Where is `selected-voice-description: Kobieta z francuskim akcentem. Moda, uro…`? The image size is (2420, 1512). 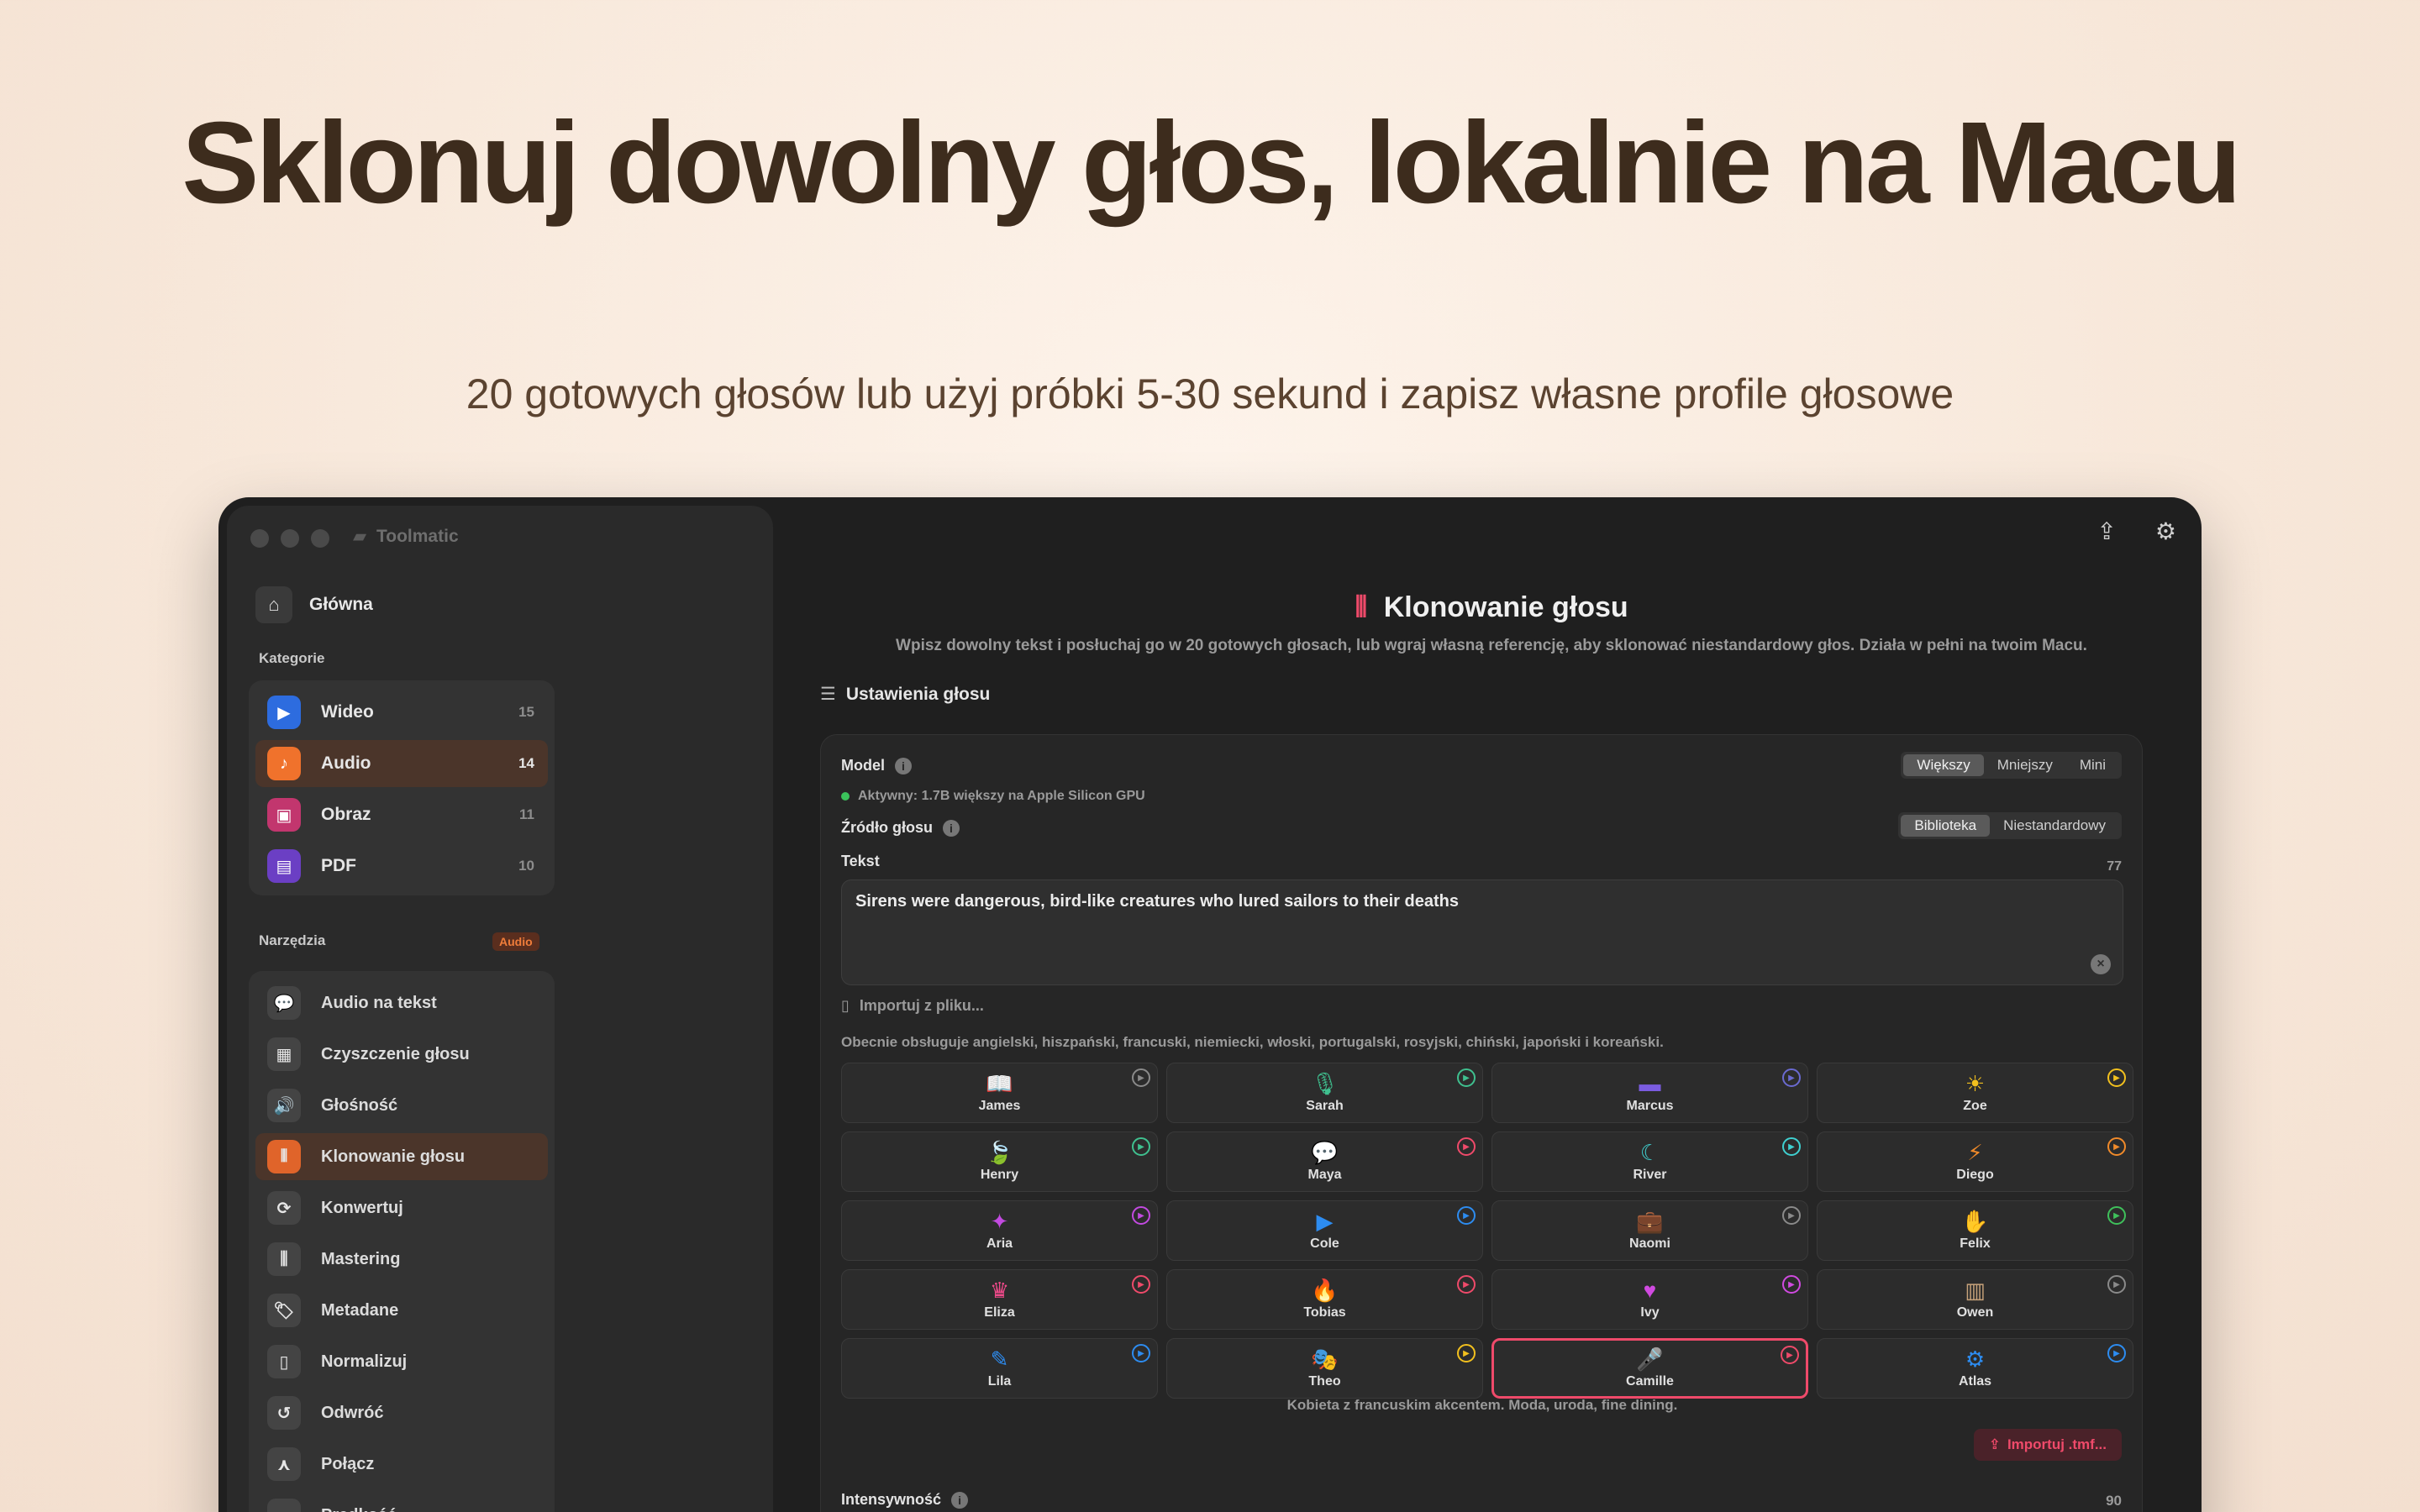
selected-voice-description: Kobieta z francuskim akcentem. Moda, uro… is located at coordinates (1482, 1405).